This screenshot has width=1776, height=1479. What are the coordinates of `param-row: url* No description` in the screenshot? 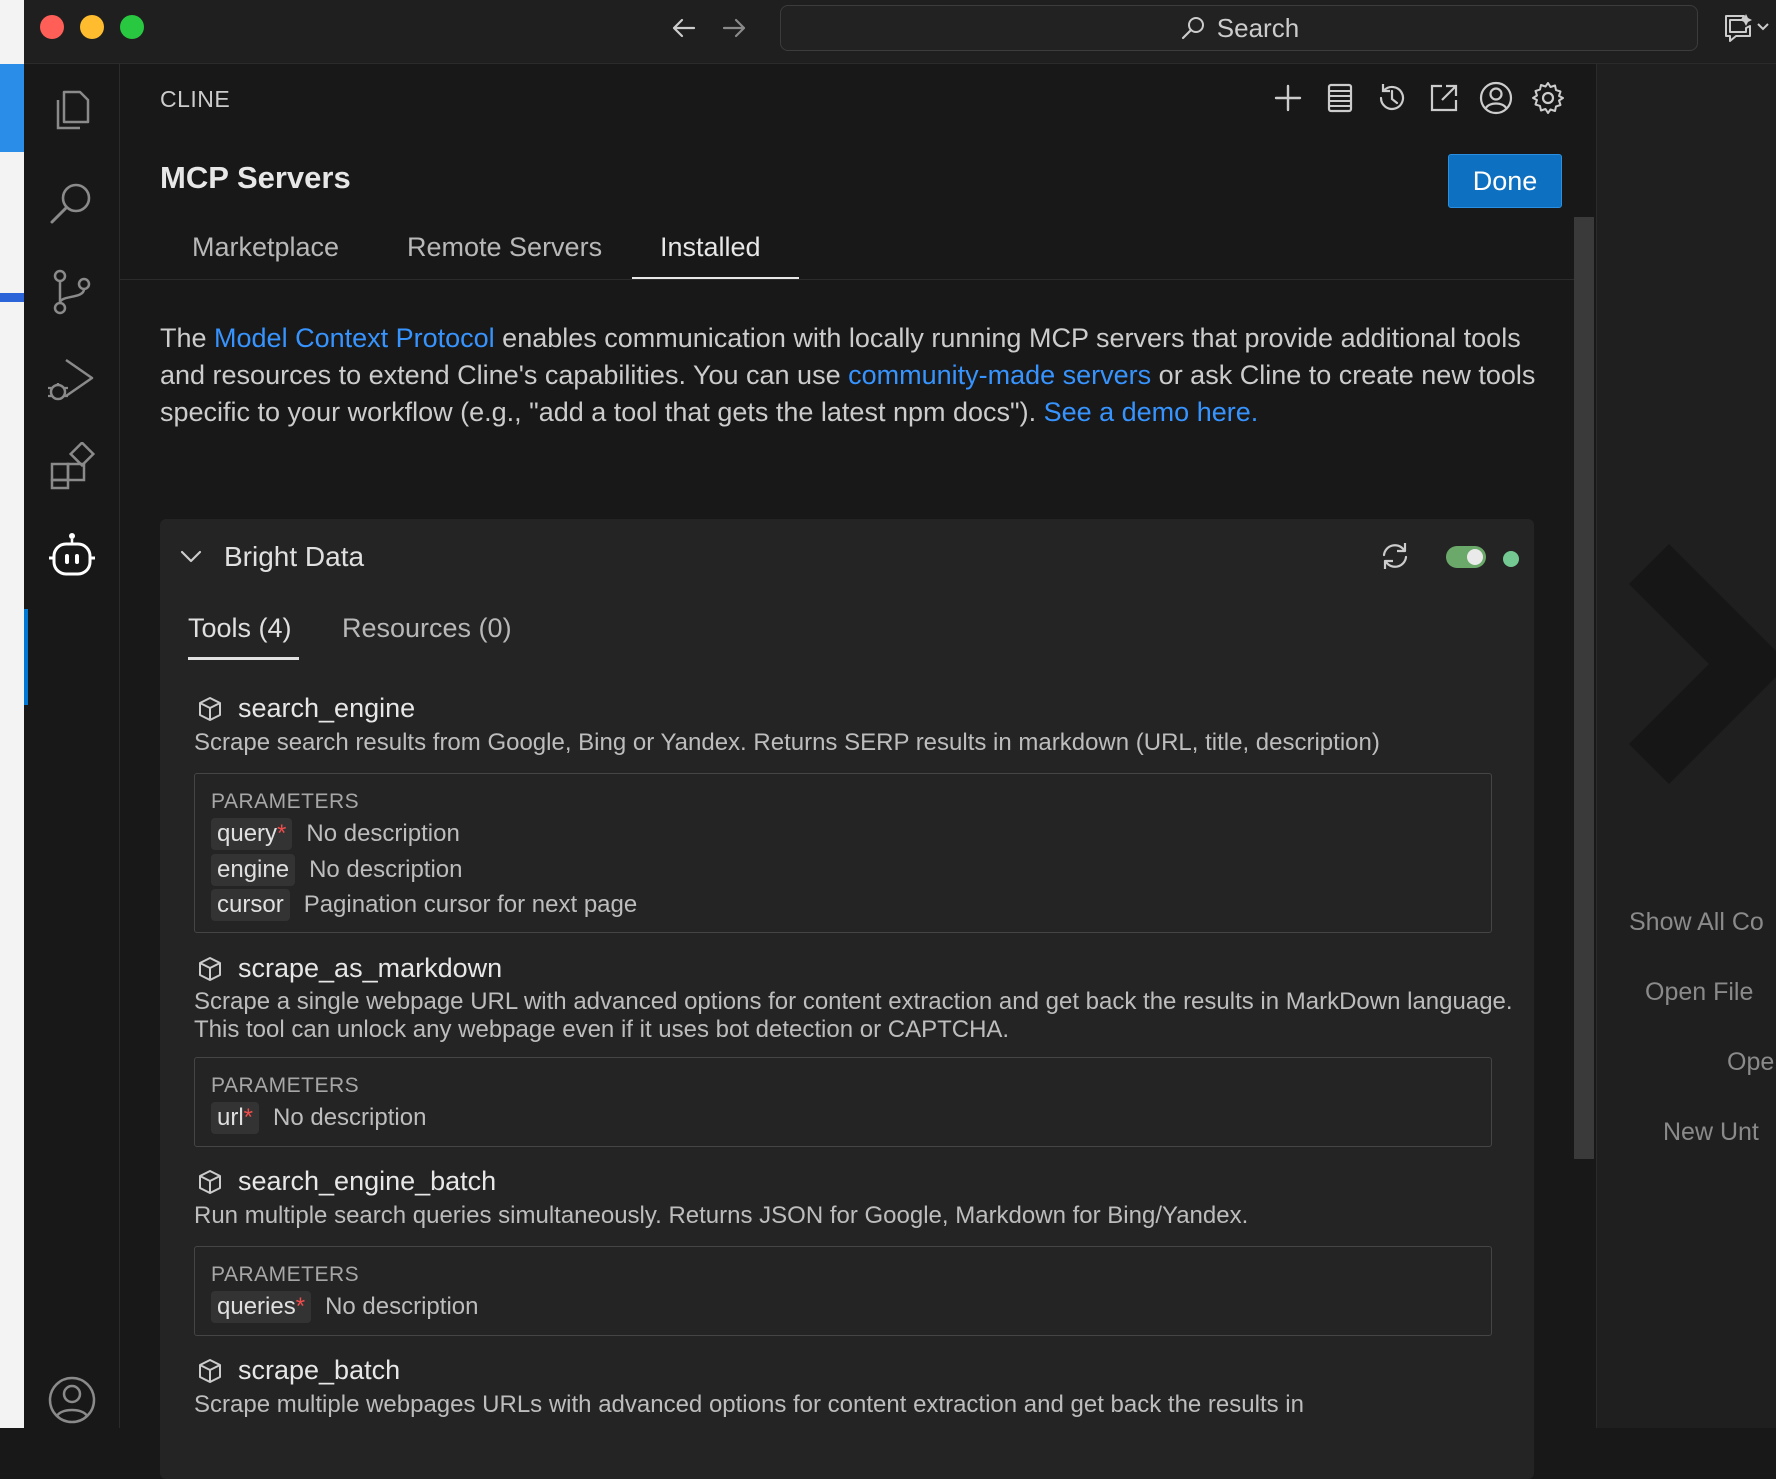 It's located at (318, 1118).